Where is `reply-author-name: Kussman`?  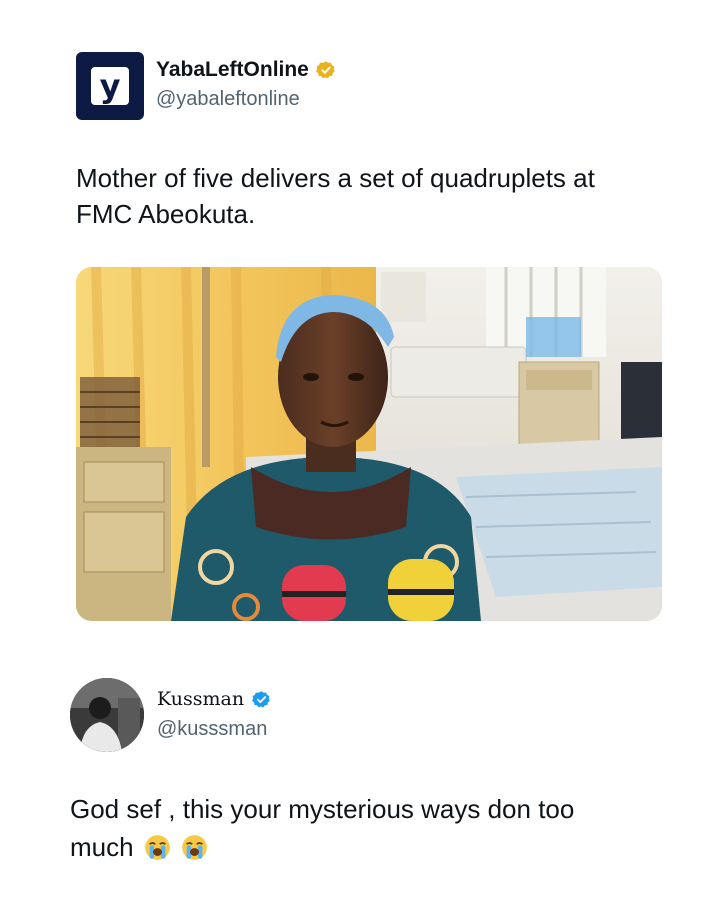
reply-author-name: Kussman is located at coordinates (214, 699).